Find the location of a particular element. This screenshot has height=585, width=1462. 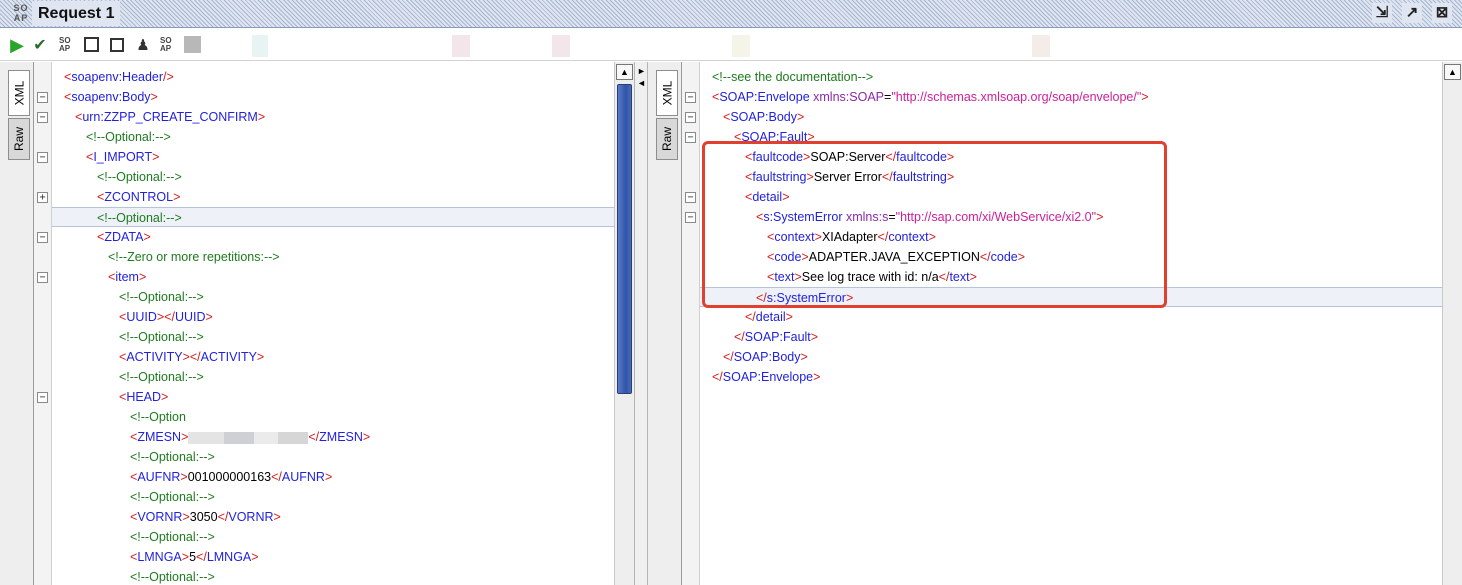

square-icon is located at coordinates (117, 45).